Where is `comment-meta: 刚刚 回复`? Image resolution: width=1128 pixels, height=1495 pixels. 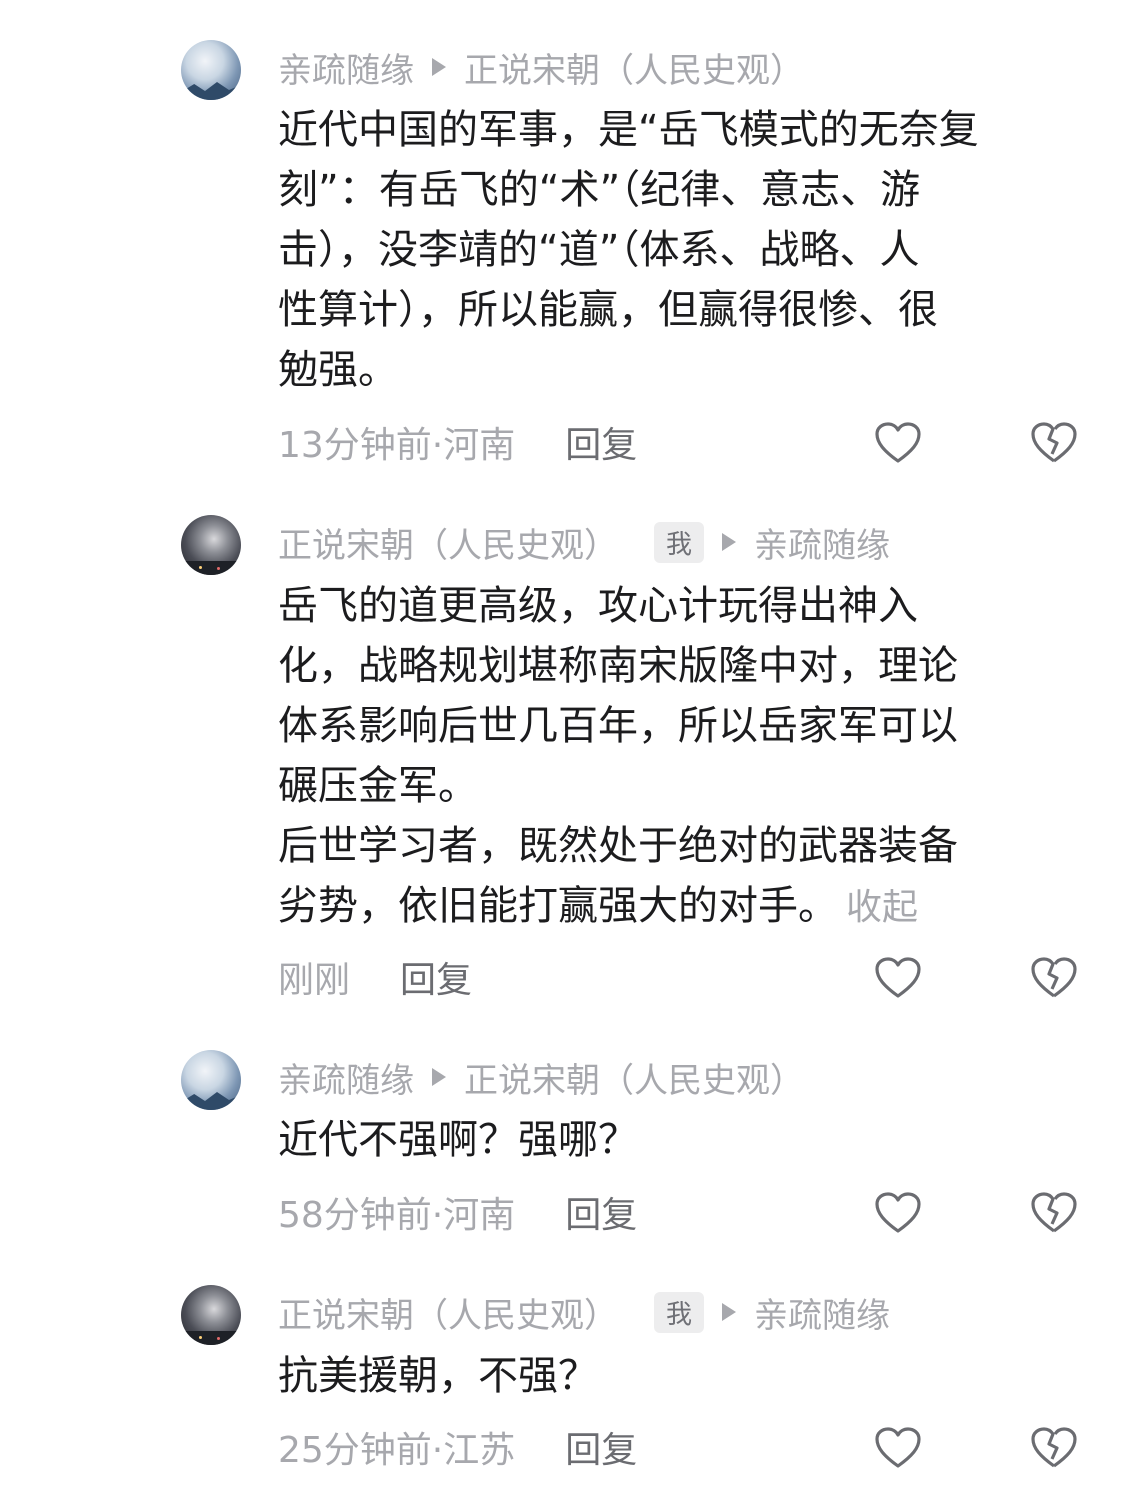 comment-meta: 刚刚 回复 is located at coordinates (375, 977).